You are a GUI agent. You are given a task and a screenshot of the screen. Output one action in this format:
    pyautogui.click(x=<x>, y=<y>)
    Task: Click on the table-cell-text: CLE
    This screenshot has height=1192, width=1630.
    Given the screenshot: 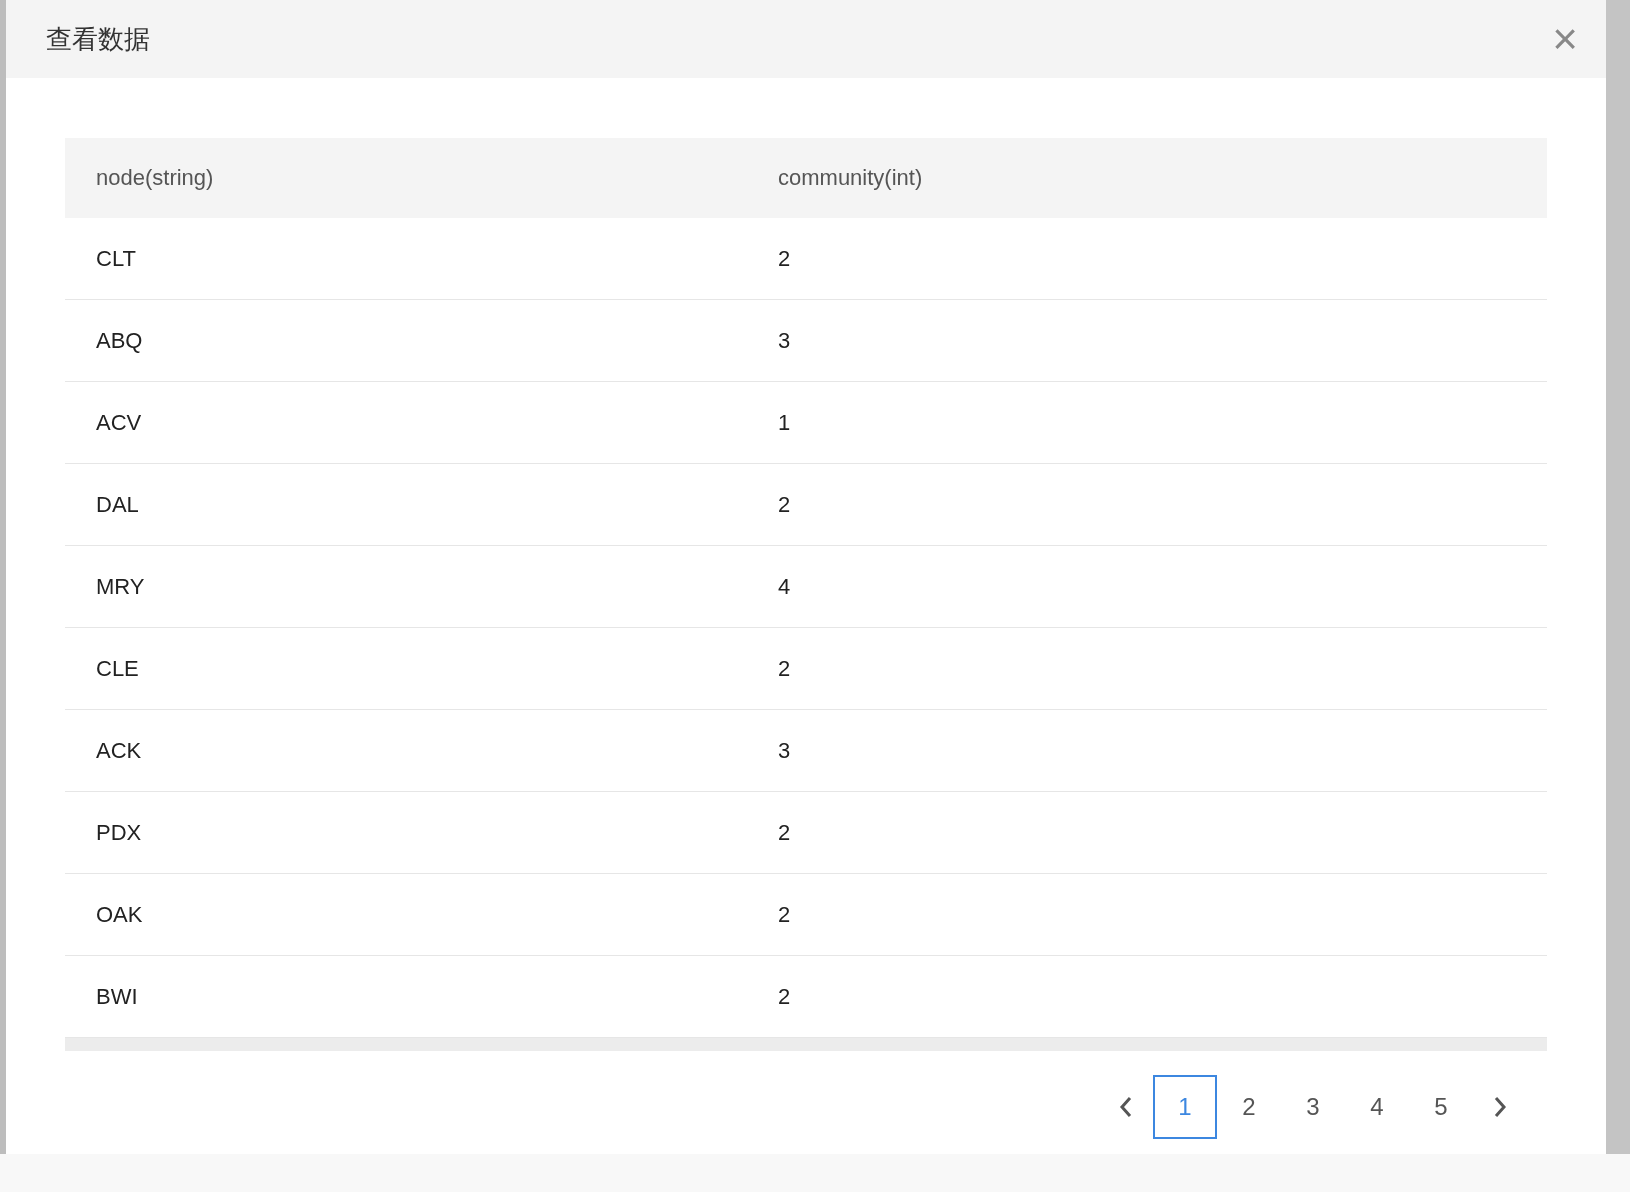 What is the action you would take?
    pyautogui.click(x=117, y=668)
    